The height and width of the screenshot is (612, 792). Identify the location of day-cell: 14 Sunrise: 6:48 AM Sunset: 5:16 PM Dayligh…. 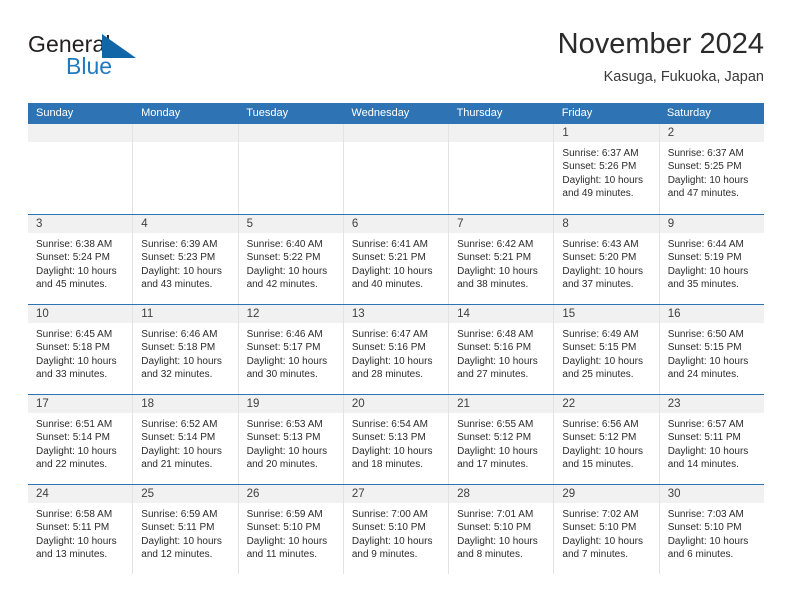
(501, 349).